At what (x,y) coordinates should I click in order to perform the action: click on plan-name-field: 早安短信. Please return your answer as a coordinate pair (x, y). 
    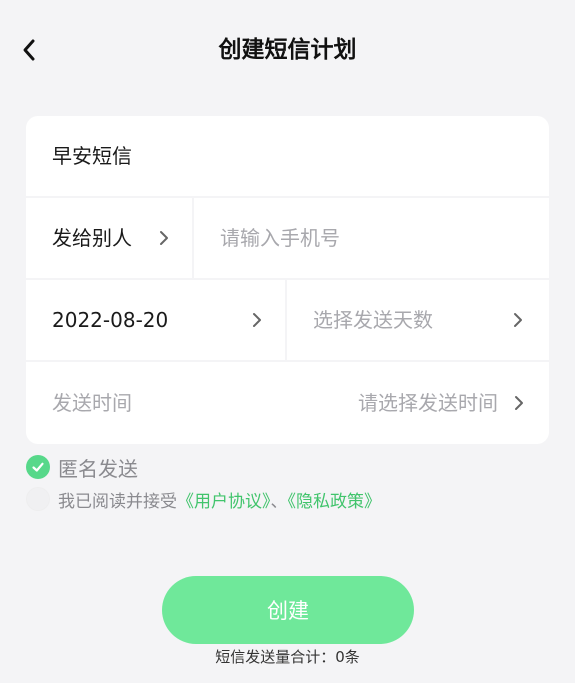
    Looking at the image, I should click on (287, 156).